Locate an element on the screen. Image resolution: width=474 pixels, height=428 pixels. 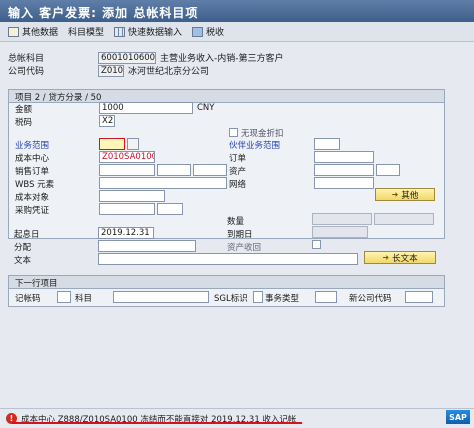
other-data-icon is located at coordinates (13, 31).